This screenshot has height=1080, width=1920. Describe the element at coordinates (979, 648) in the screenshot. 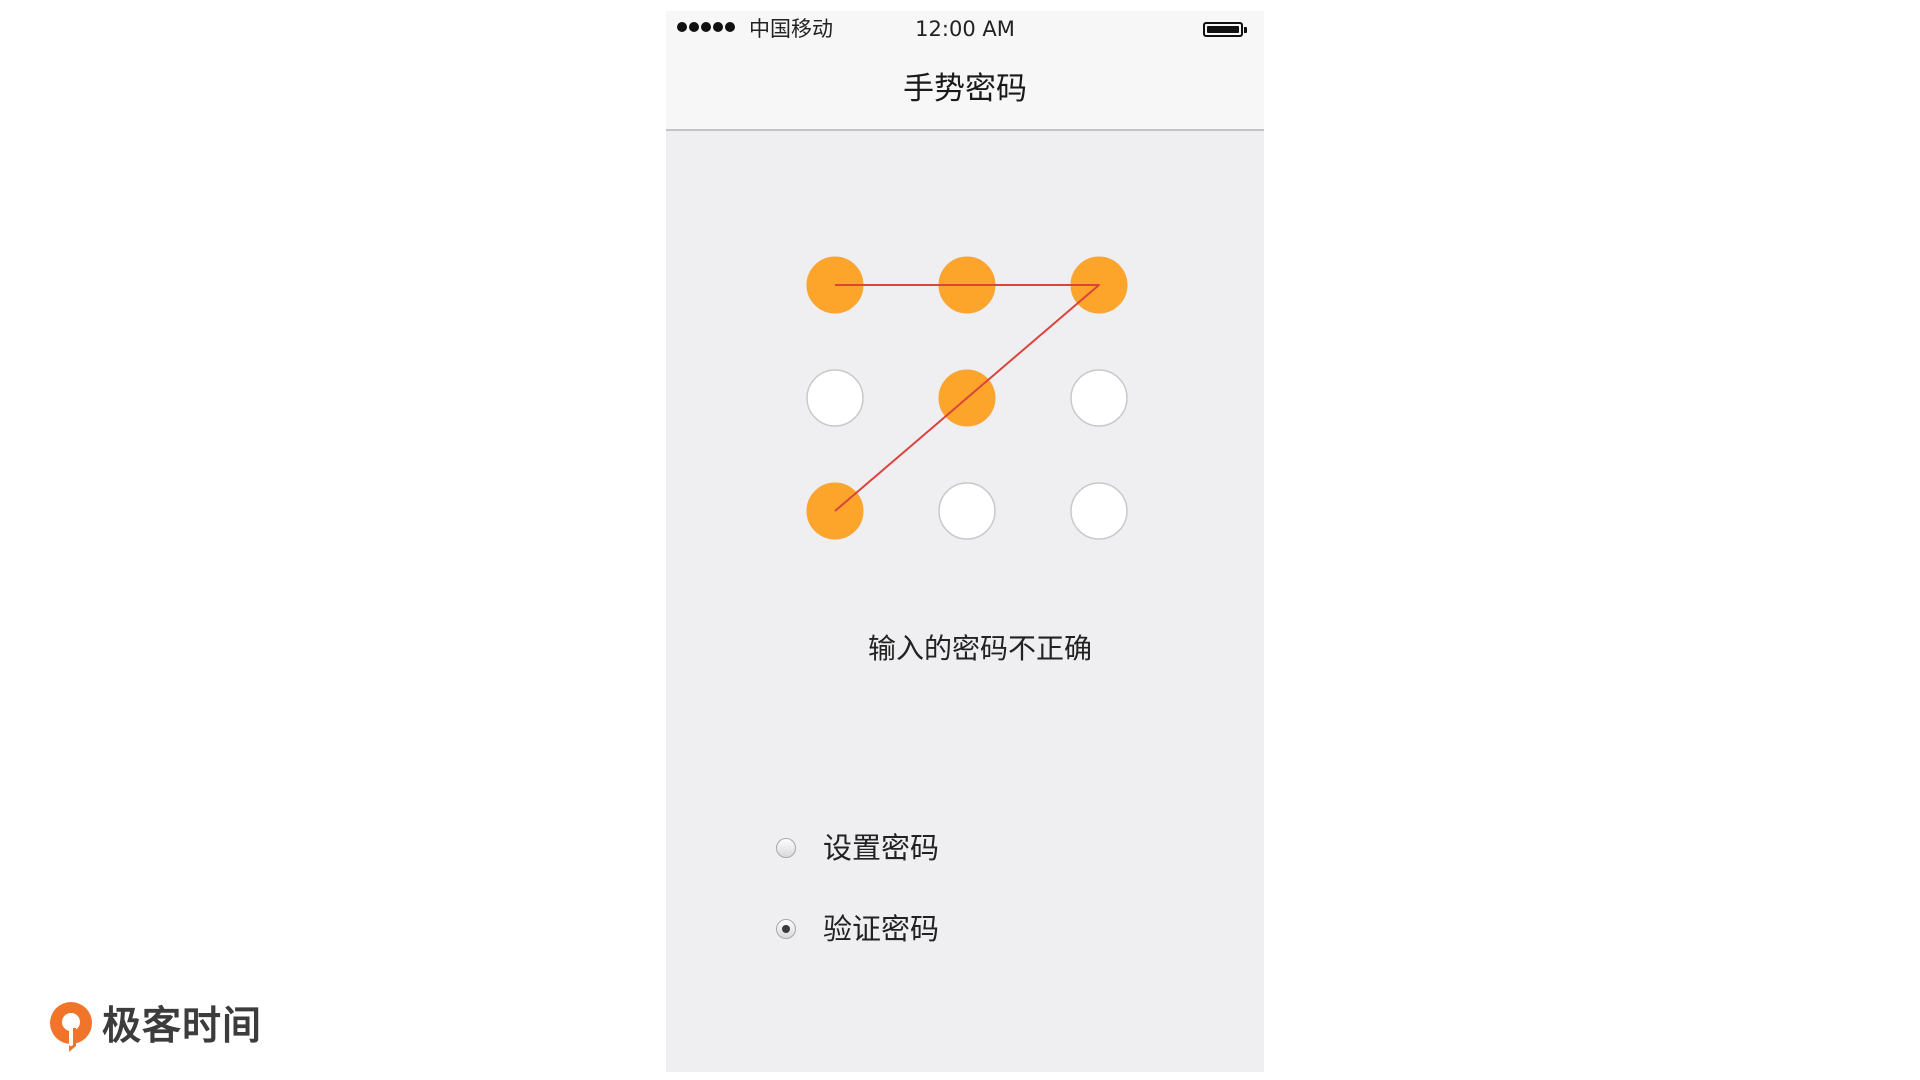

I see `error-message: 输入的密码不正确` at that location.